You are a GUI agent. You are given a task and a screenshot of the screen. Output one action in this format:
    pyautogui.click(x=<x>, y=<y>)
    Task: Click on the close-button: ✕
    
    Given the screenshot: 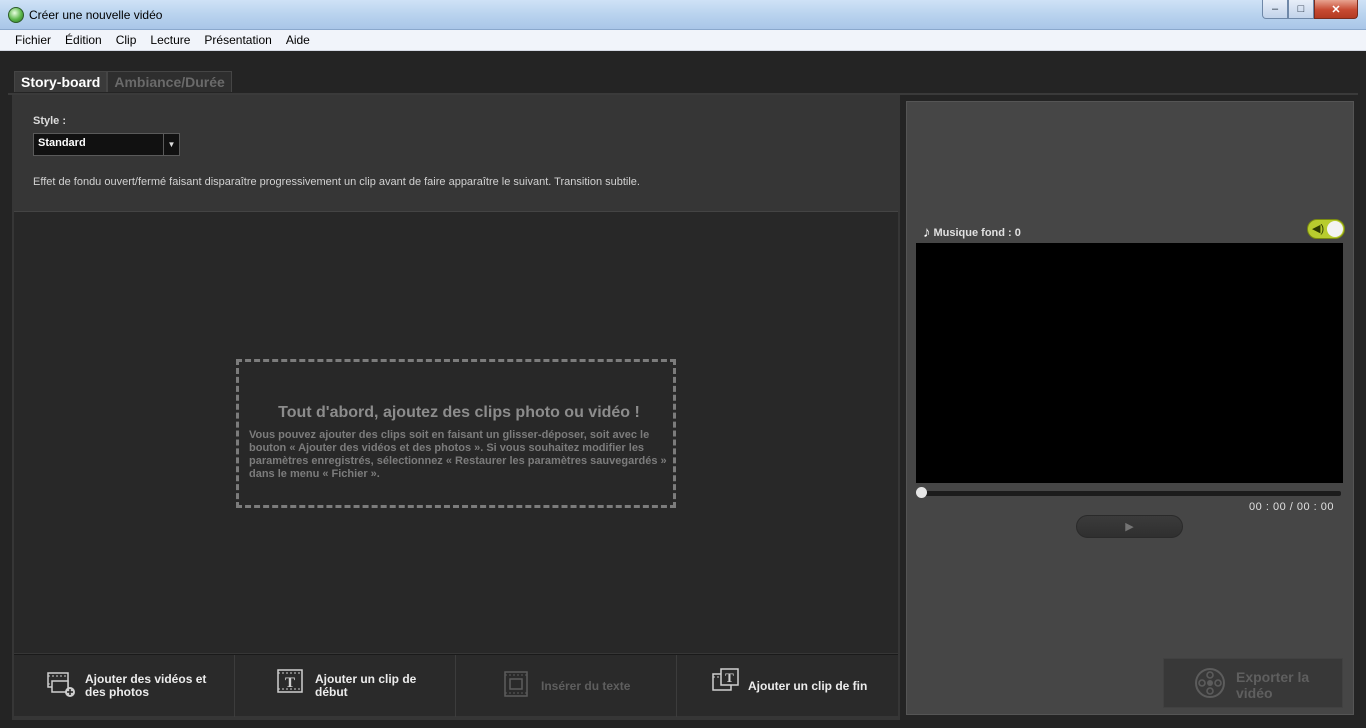 What is the action you would take?
    pyautogui.click(x=1336, y=9)
    